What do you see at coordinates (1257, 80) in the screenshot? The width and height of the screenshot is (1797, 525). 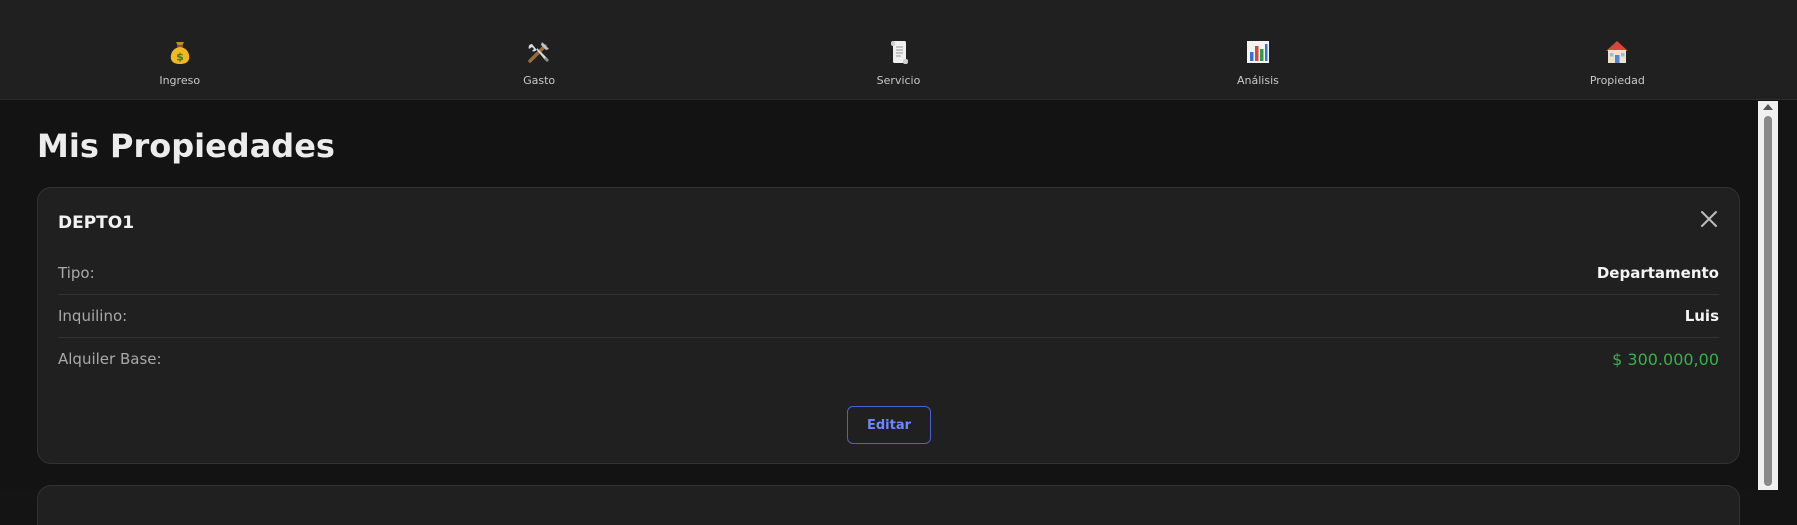 I see `nav-label: Análisis` at bounding box center [1257, 80].